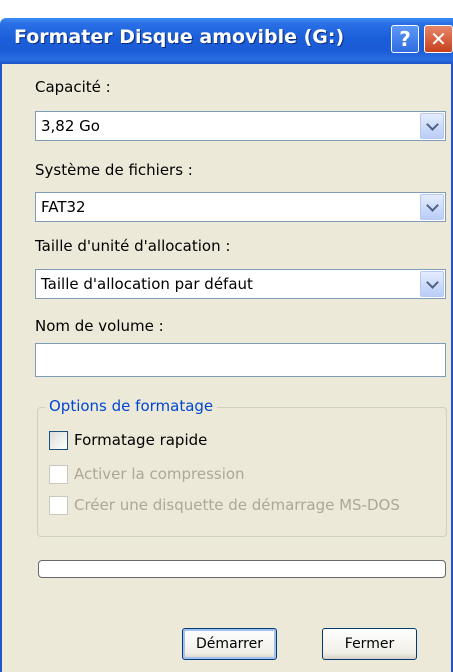  Describe the element at coordinates (242, 569) in the screenshot. I see `format-progress-bar` at that location.